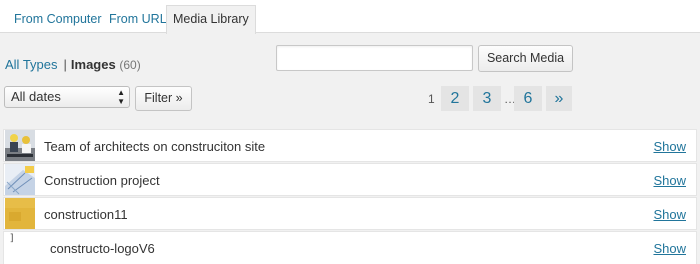  Describe the element at coordinates (455, 98) in the screenshot. I see `page-2-button: 2` at that location.